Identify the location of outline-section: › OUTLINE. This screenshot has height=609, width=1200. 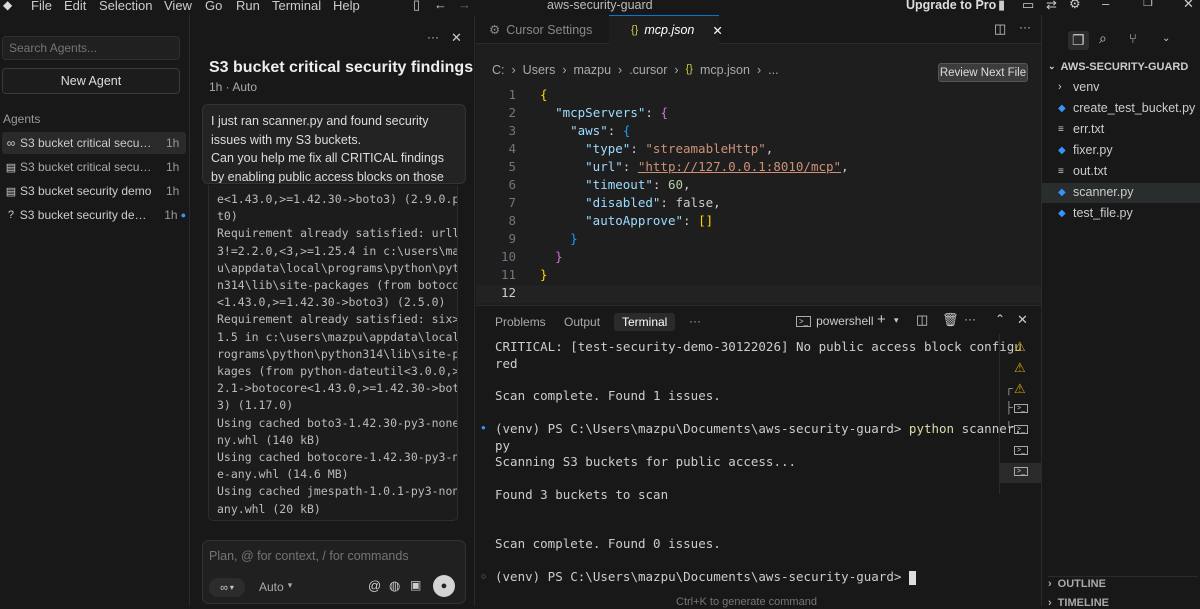
(1123, 583).